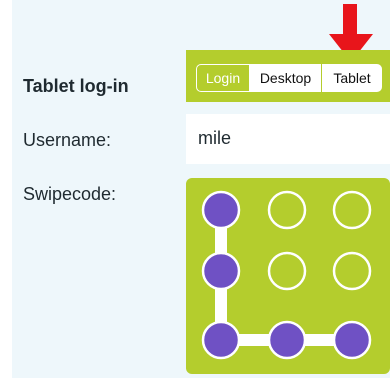 This screenshot has width=390, height=378. Describe the element at coordinates (352, 78) in the screenshot. I see `tab-tablet: Tablet` at that location.